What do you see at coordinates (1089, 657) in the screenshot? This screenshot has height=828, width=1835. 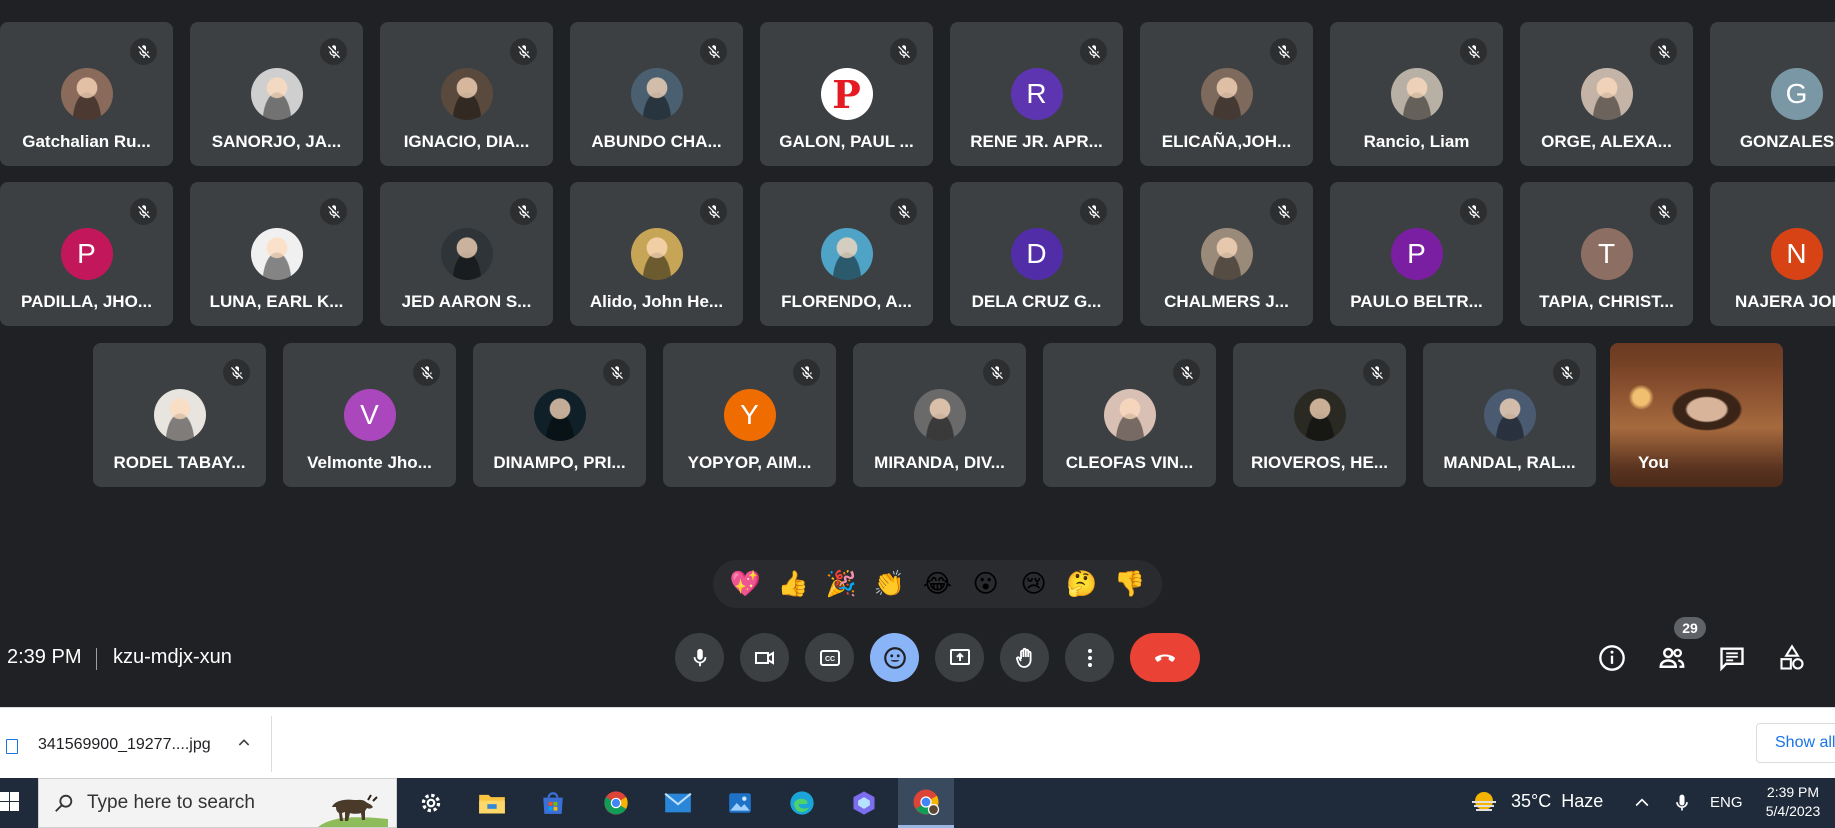 I see `more-options-button` at bounding box center [1089, 657].